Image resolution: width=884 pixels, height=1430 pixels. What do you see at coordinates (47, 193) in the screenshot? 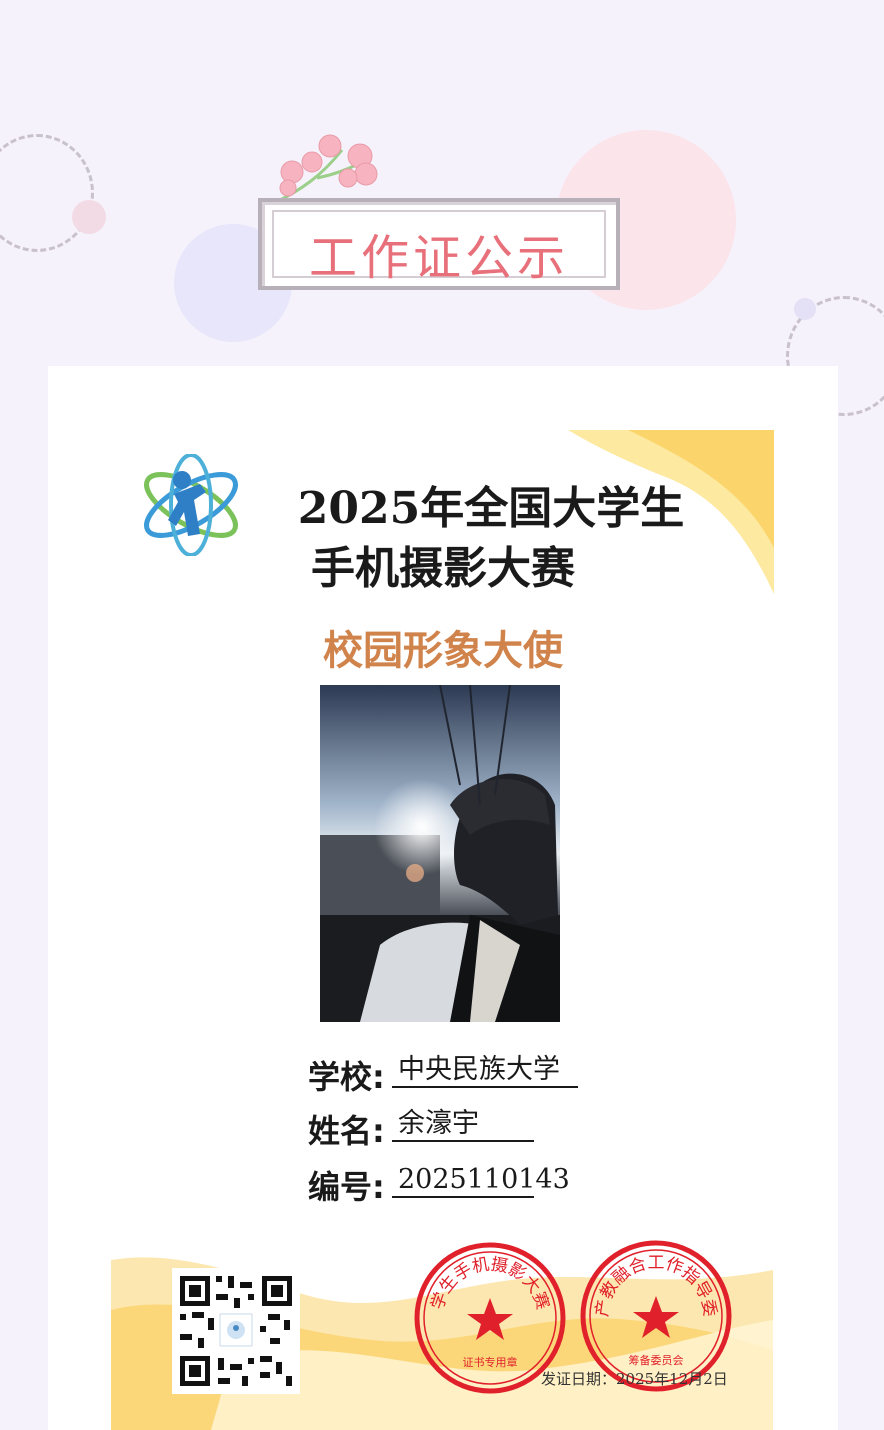
I see `decor-dashed-ring-left` at bounding box center [47, 193].